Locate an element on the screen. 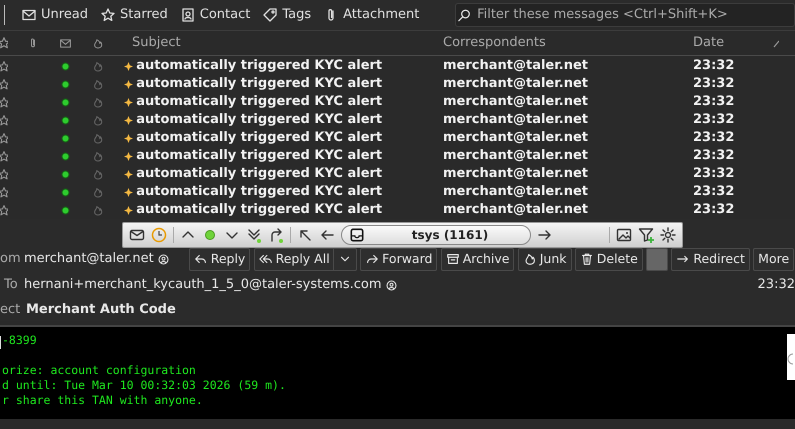 The width and height of the screenshot is (795, 429). reply-all-arrow-icon is located at coordinates (265, 259).